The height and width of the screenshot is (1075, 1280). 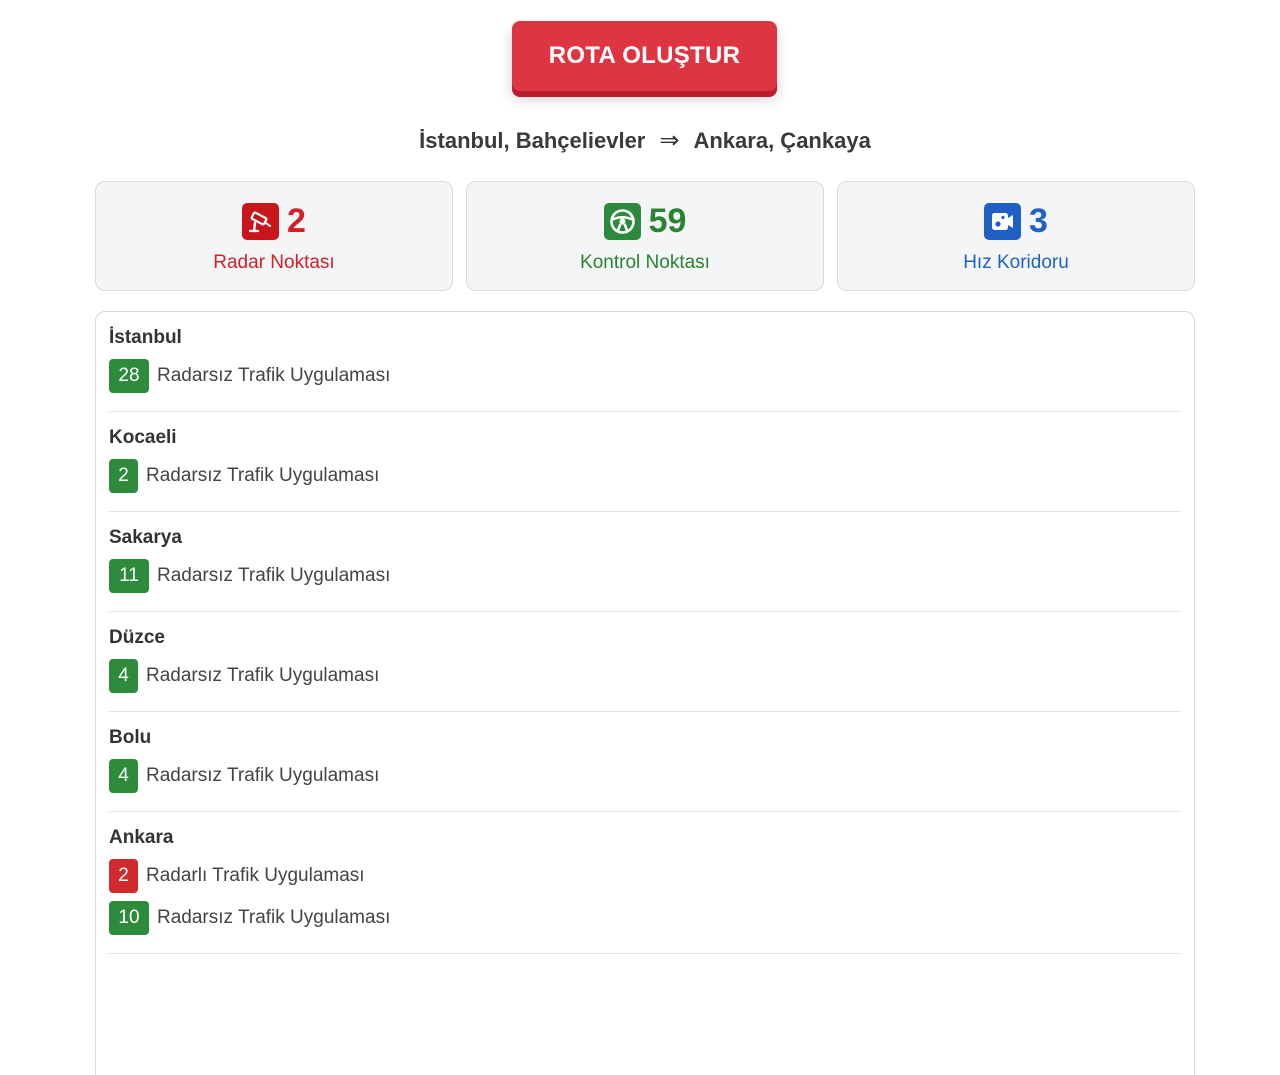 I want to click on speed-corridor-count: 3, so click(x=1038, y=221).